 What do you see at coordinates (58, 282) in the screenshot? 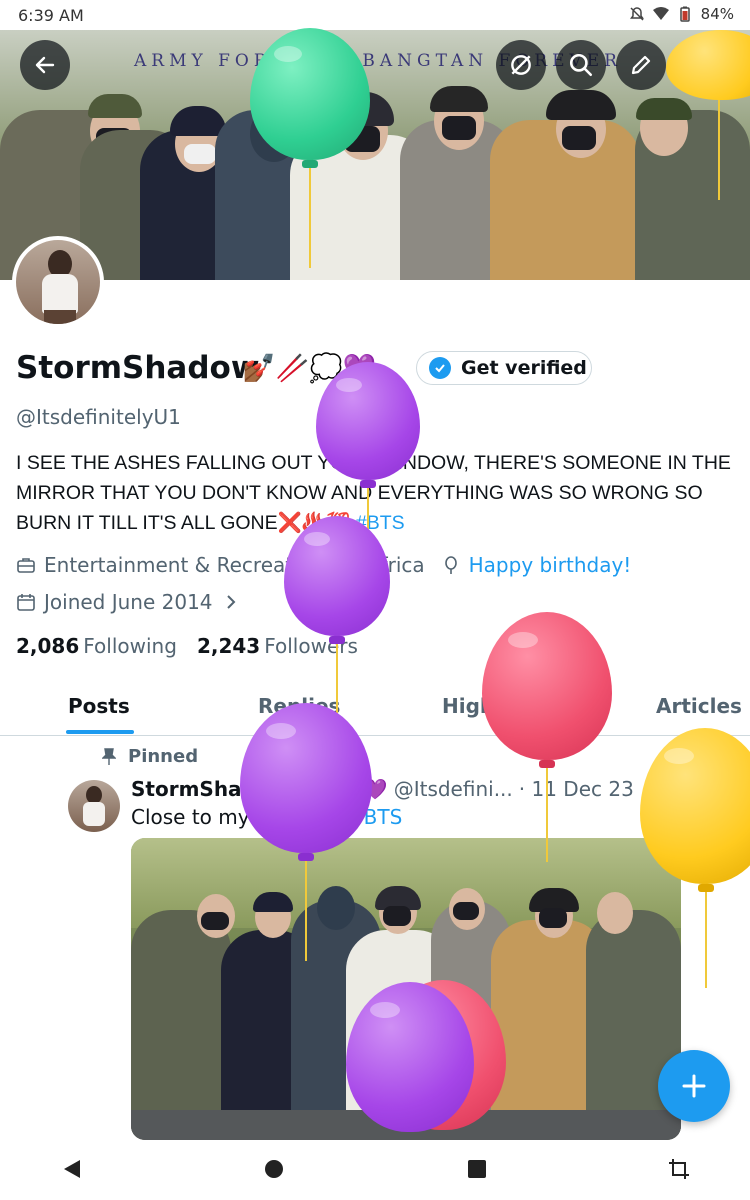
I see `profile-avatar` at bounding box center [58, 282].